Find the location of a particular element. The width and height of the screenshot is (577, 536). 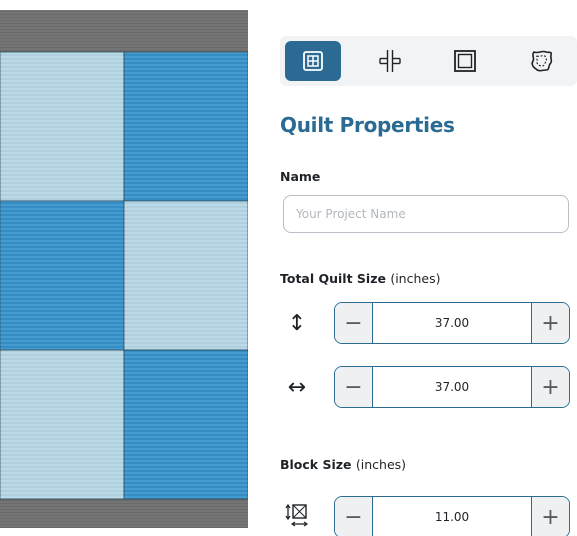

applique-shape-icon is located at coordinates (542, 61).